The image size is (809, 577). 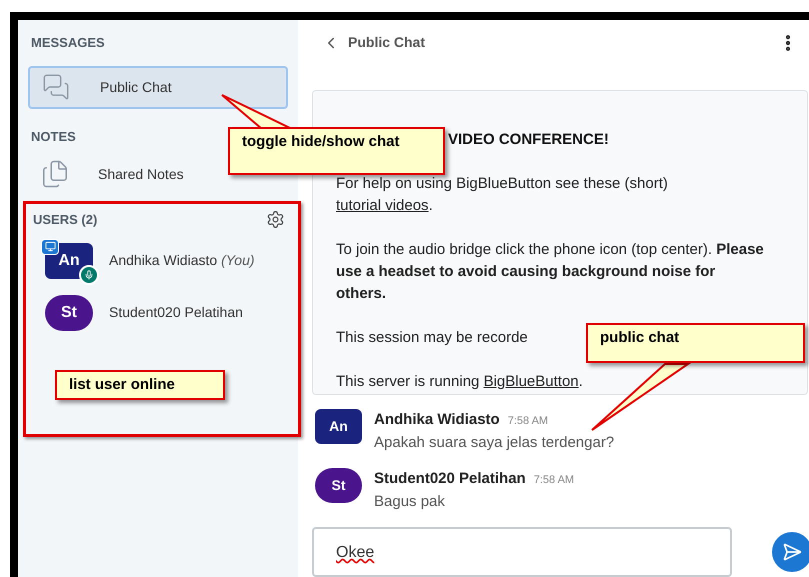 I want to click on link: tutorial videos, so click(x=382, y=205).